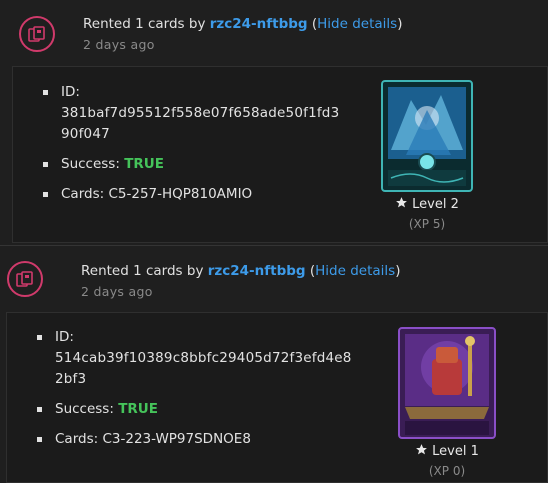 The width and height of the screenshot is (548, 483). I want to click on card-level: Level 2, so click(427, 204).